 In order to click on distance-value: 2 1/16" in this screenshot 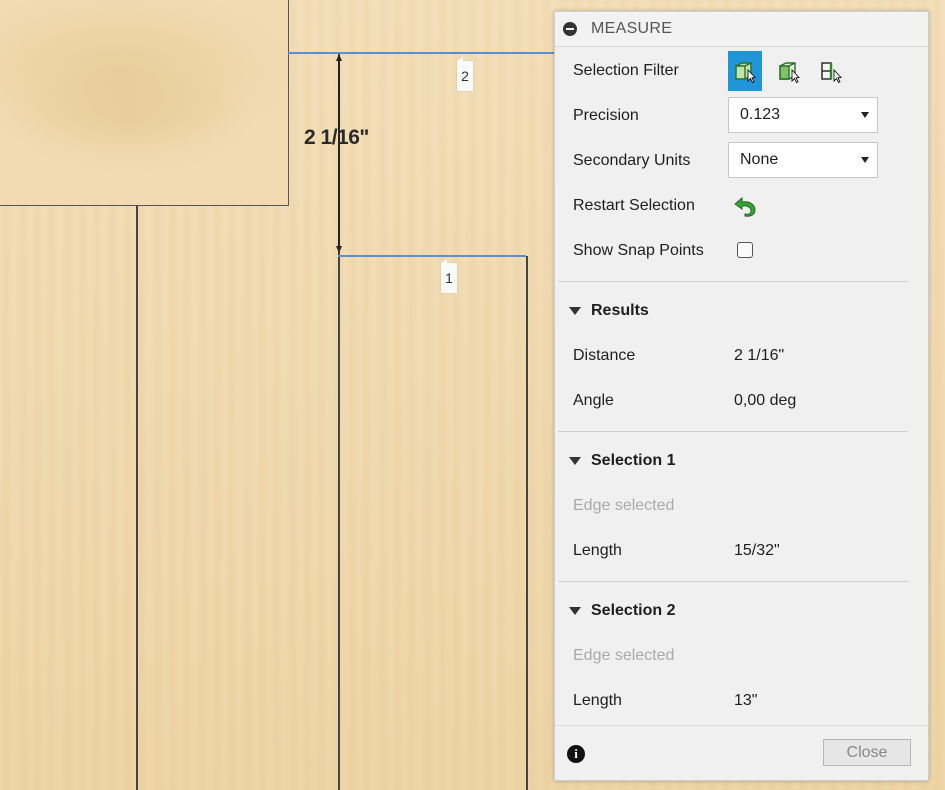, I will do `click(759, 355)`.